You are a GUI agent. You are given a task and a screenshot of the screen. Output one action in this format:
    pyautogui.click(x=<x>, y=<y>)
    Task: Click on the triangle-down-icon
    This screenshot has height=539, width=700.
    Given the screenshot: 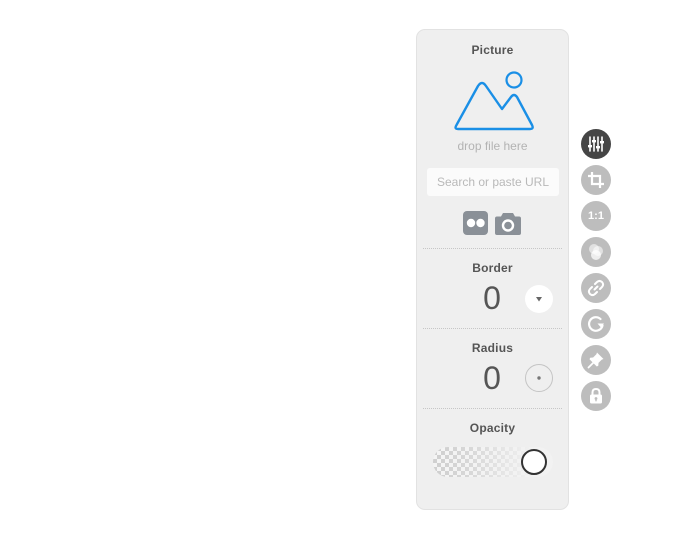 What is the action you would take?
    pyautogui.click(x=539, y=299)
    